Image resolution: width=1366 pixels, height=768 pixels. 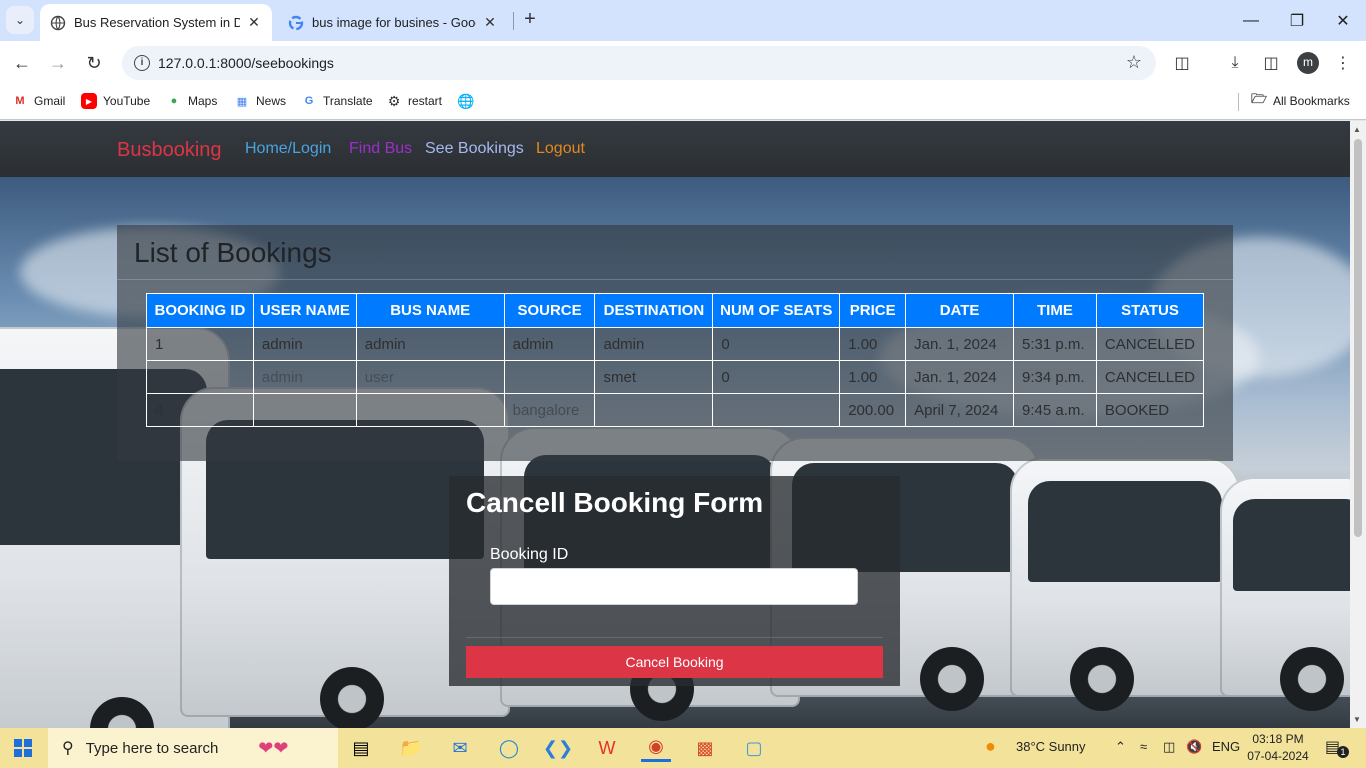 What do you see at coordinates (468, 101) in the screenshot?
I see `bookmark-globe: 🌐` at bounding box center [468, 101].